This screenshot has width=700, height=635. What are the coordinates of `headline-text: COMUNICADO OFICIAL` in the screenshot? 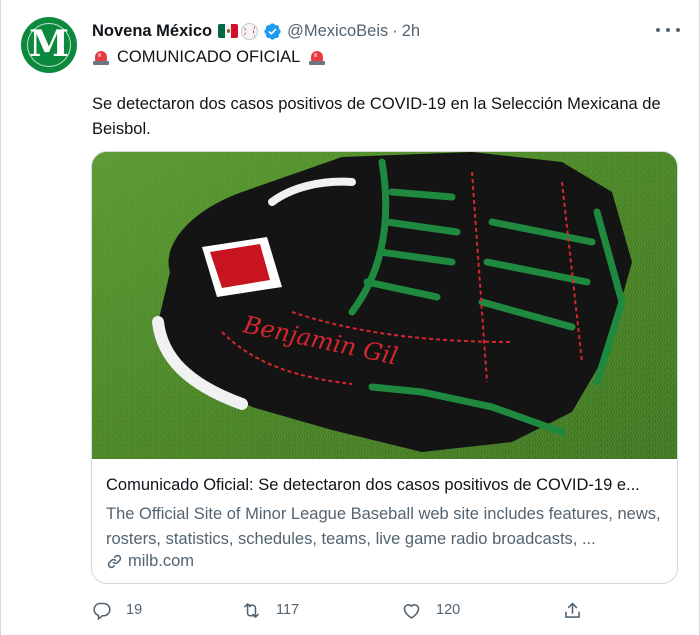 It's located at (209, 56).